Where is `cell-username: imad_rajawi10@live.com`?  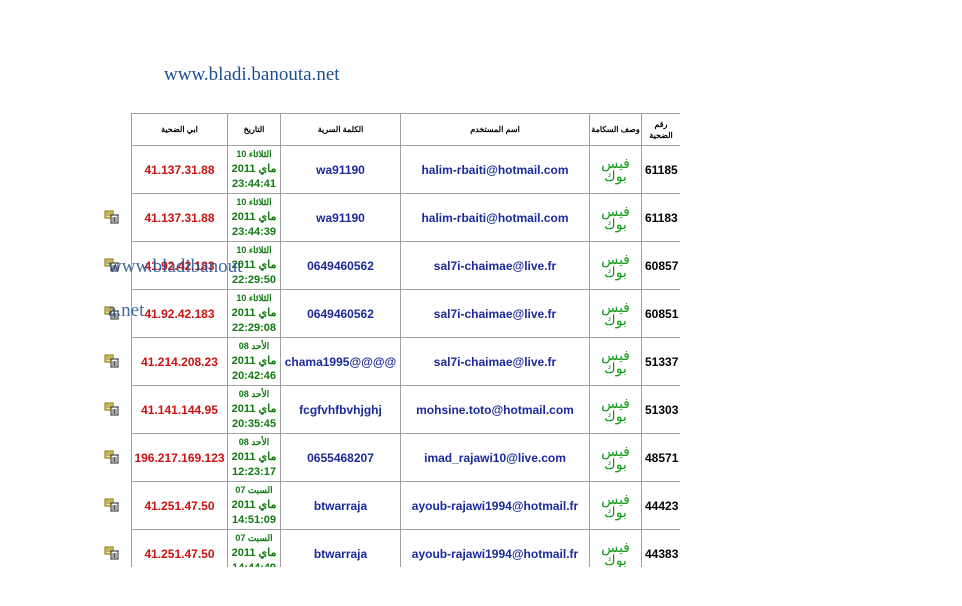
cell-username: imad_rajawi10@live.com is located at coordinates (495, 457).